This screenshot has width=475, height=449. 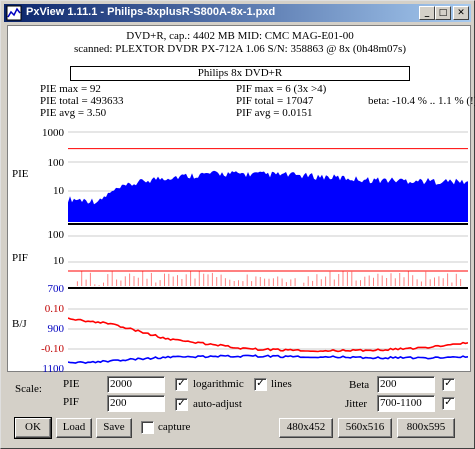 What do you see at coordinates (365, 428) in the screenshot?
I see `size-560x516-button: 560x516` at bounding box center [365, 428].